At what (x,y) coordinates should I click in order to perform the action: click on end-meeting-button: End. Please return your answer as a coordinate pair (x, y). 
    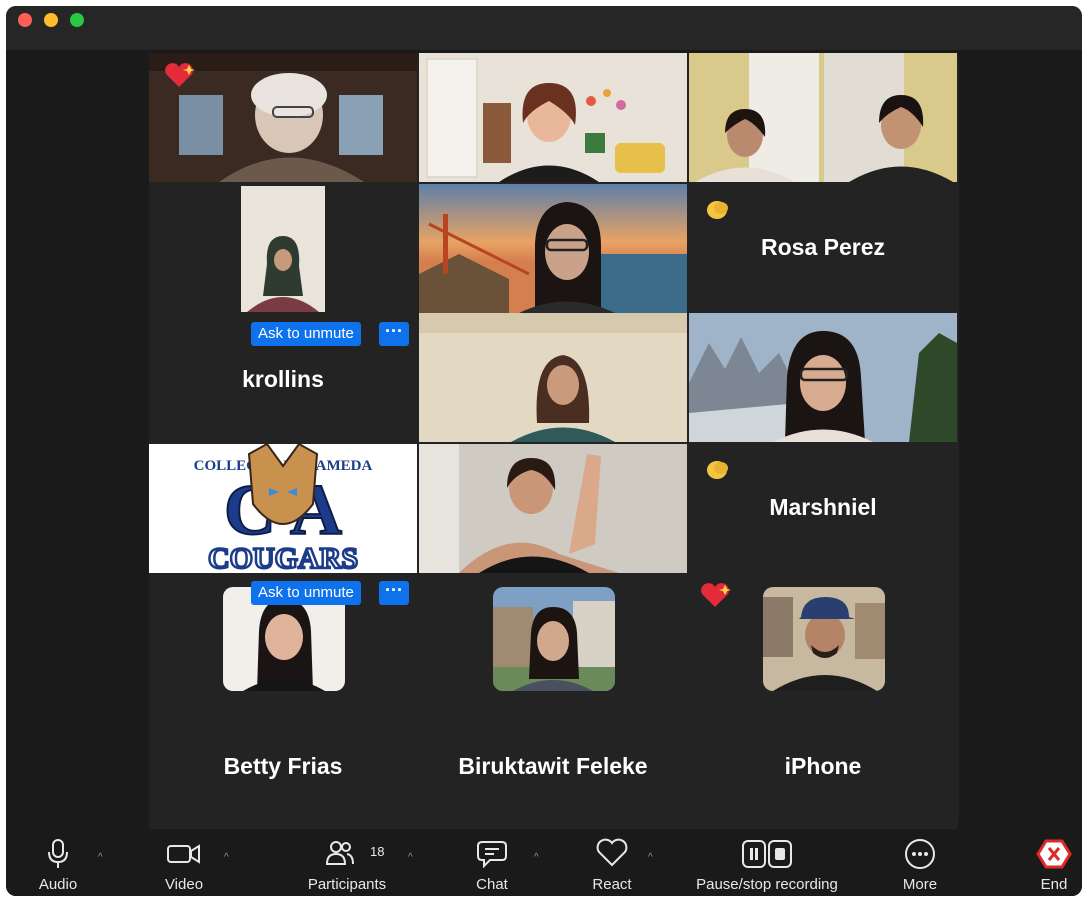
    Looking at the image, I should click on (1053, 864).